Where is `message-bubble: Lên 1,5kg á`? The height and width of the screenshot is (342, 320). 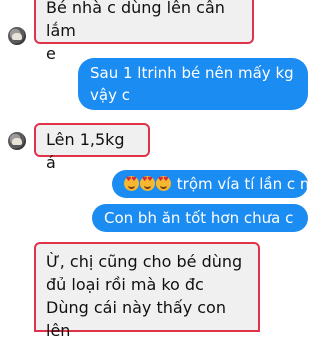 message-bubble: Lên 1,5kg á is located at coordinates (92, 147).